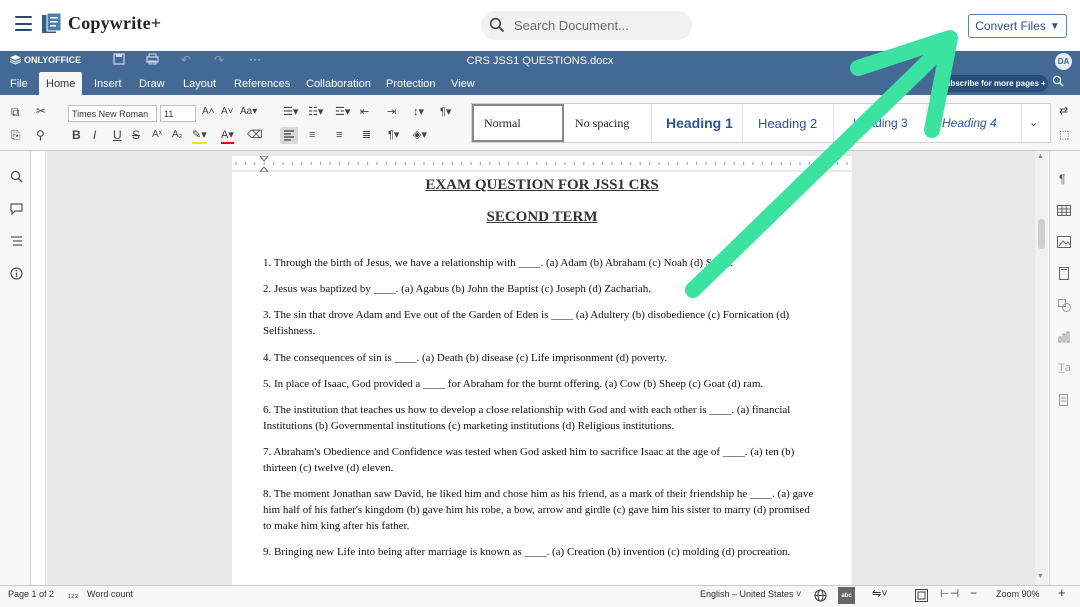 The image size is (1080, 607). Describe the element at coordinates (1010, 26) in the screenshot. I see `convert-files-label: Convert Files` at that location.